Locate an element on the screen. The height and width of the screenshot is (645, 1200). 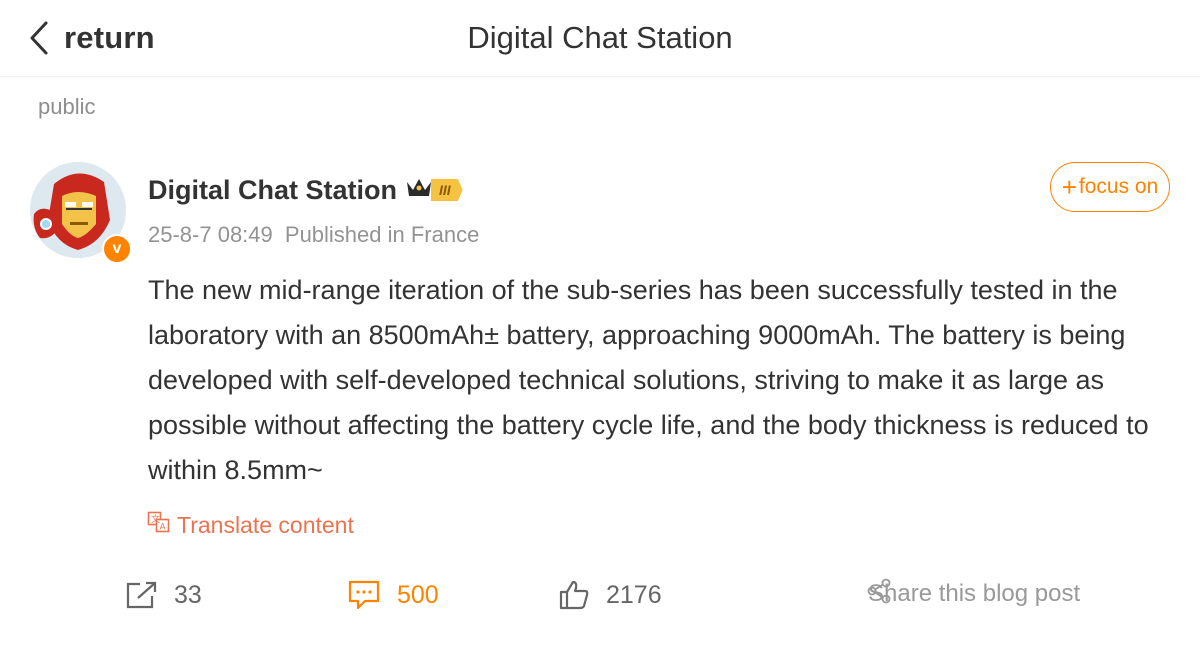
visibility-label: public is located at coordinates (67, 106).